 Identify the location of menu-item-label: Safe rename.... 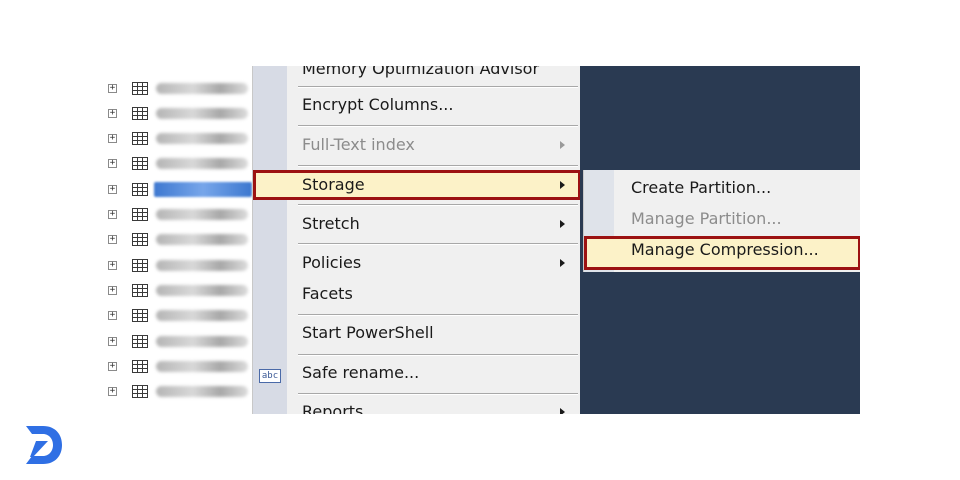
(361, 372).